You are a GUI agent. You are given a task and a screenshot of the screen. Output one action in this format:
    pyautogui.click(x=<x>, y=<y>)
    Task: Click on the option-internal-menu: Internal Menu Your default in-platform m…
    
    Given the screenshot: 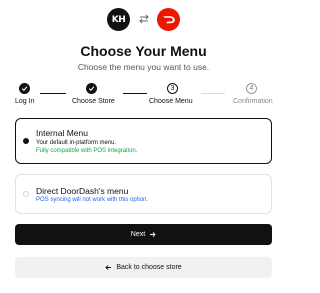 What is the action you would take?
    pyautogui.click(x=143, y=141)
    